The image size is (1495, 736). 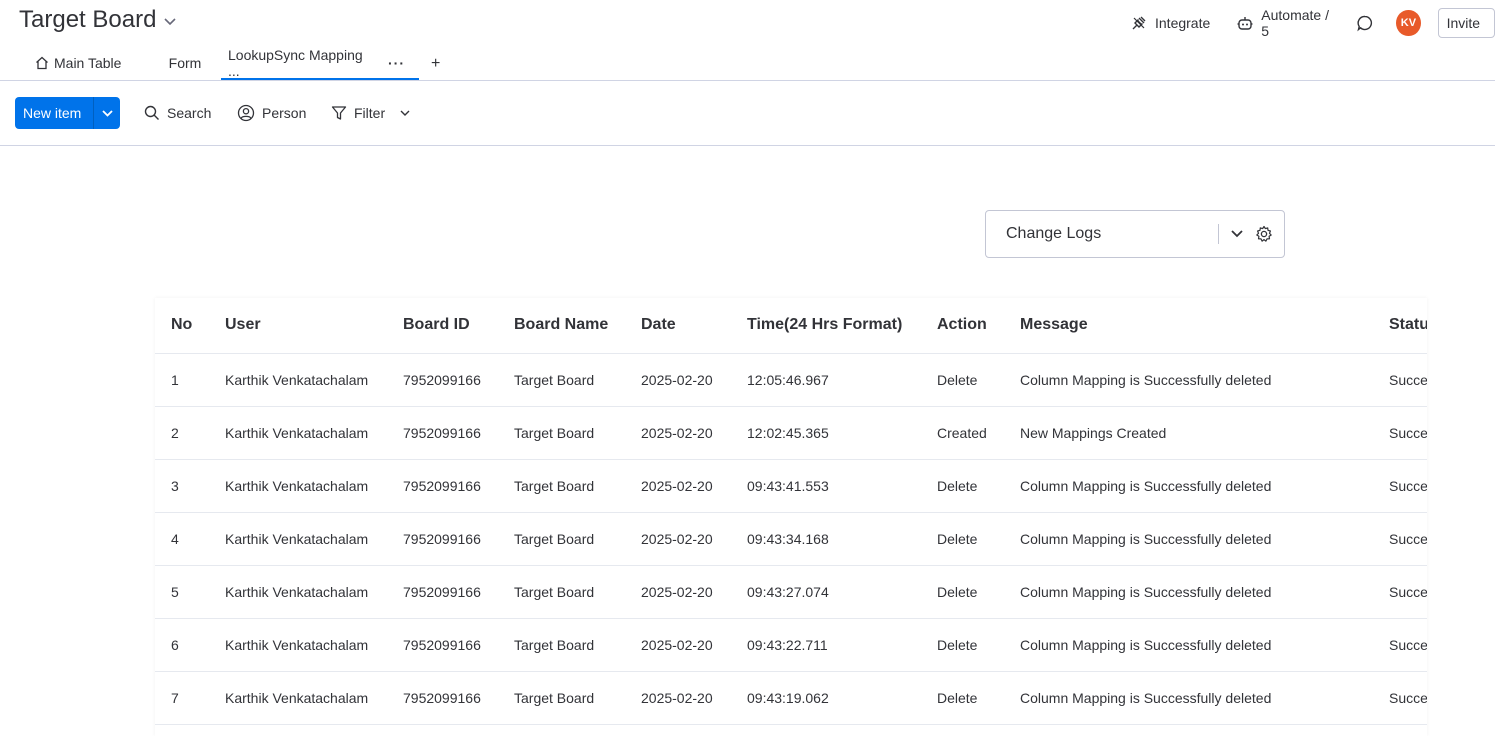 What do you see at coordinates (85, 63) in the screenshot?
I see `tab-main-table: Main Table` at bounding box center [85, 63].